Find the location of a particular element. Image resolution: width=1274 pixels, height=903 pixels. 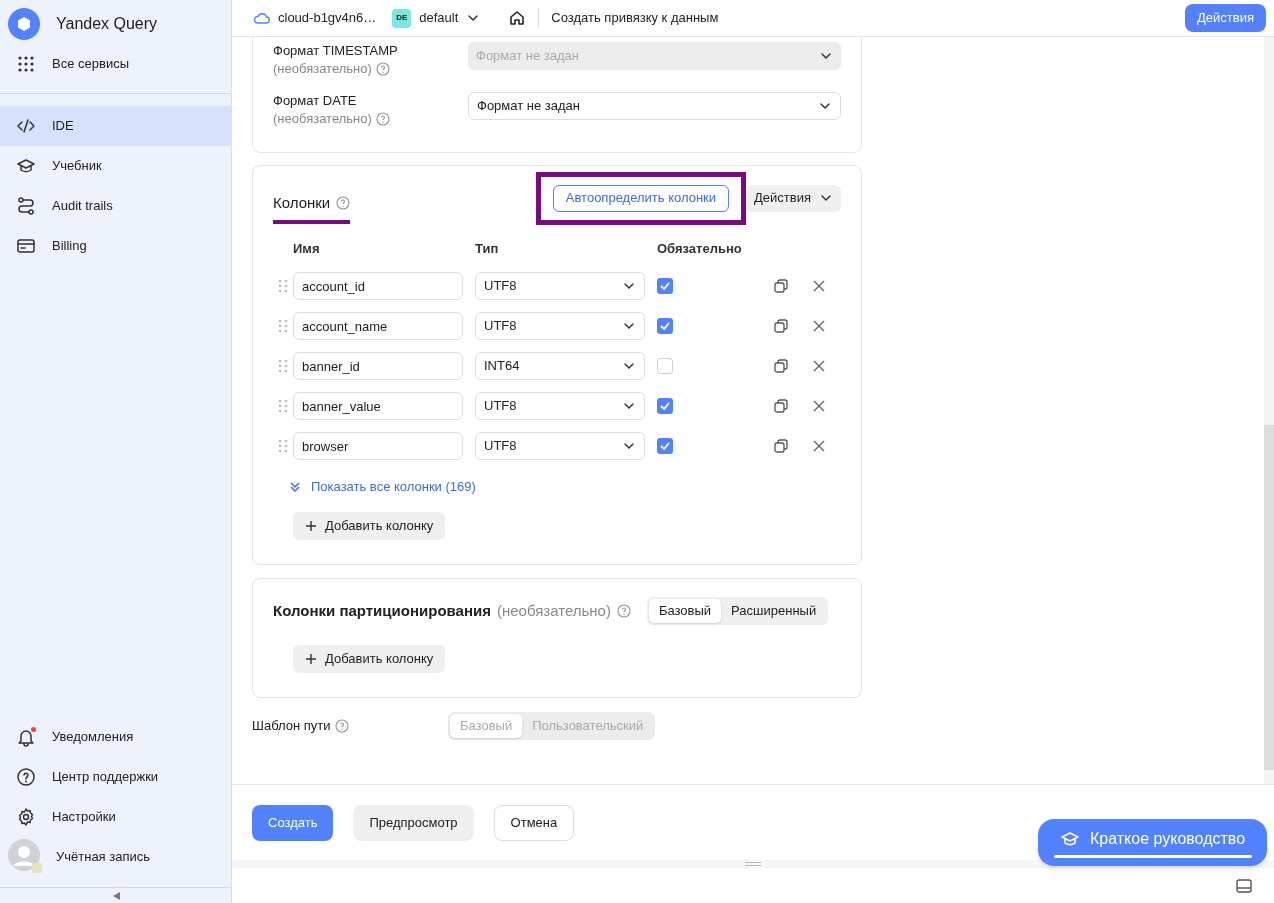

sidebar-item: IDE is located at coordinates (115, 126).